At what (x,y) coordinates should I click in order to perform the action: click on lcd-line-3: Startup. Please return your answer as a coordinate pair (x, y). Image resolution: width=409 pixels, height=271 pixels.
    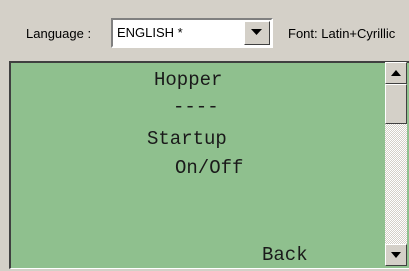
    Looking at the image, I should click on (187, 139).